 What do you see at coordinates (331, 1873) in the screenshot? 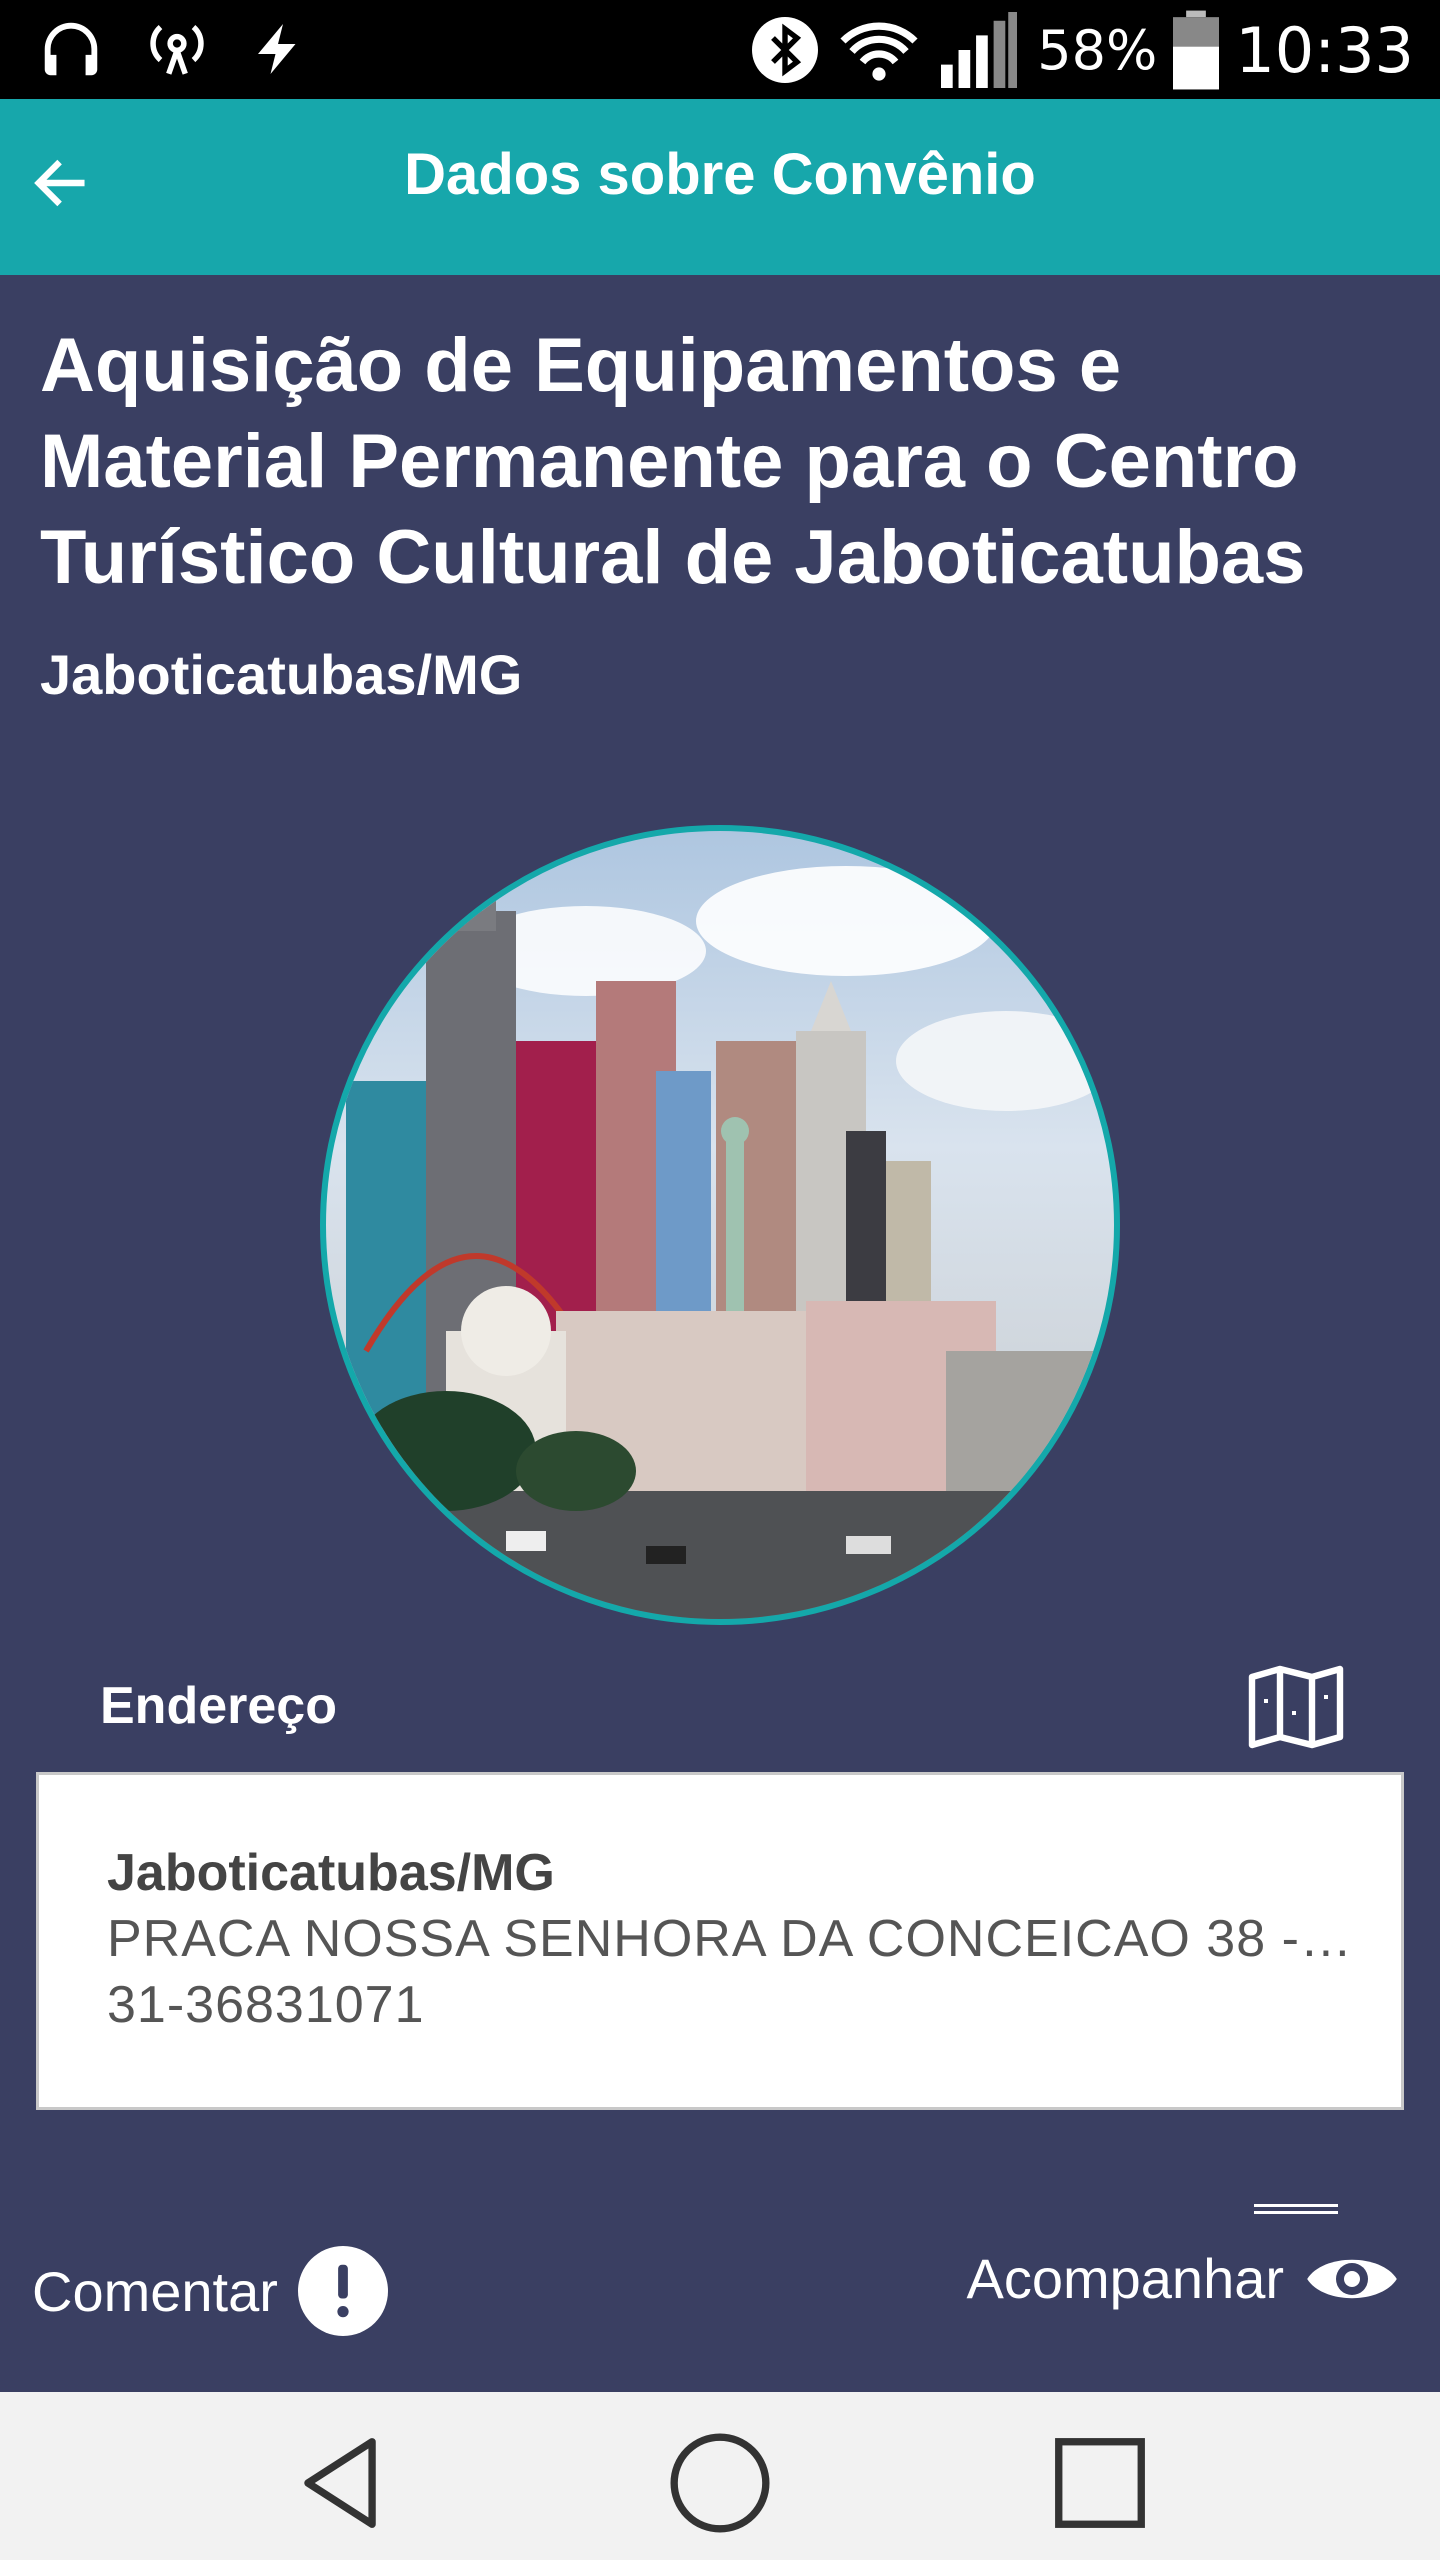
I see `address-city: Jaboticatubas/MG` at bounding box center [331, 1873].